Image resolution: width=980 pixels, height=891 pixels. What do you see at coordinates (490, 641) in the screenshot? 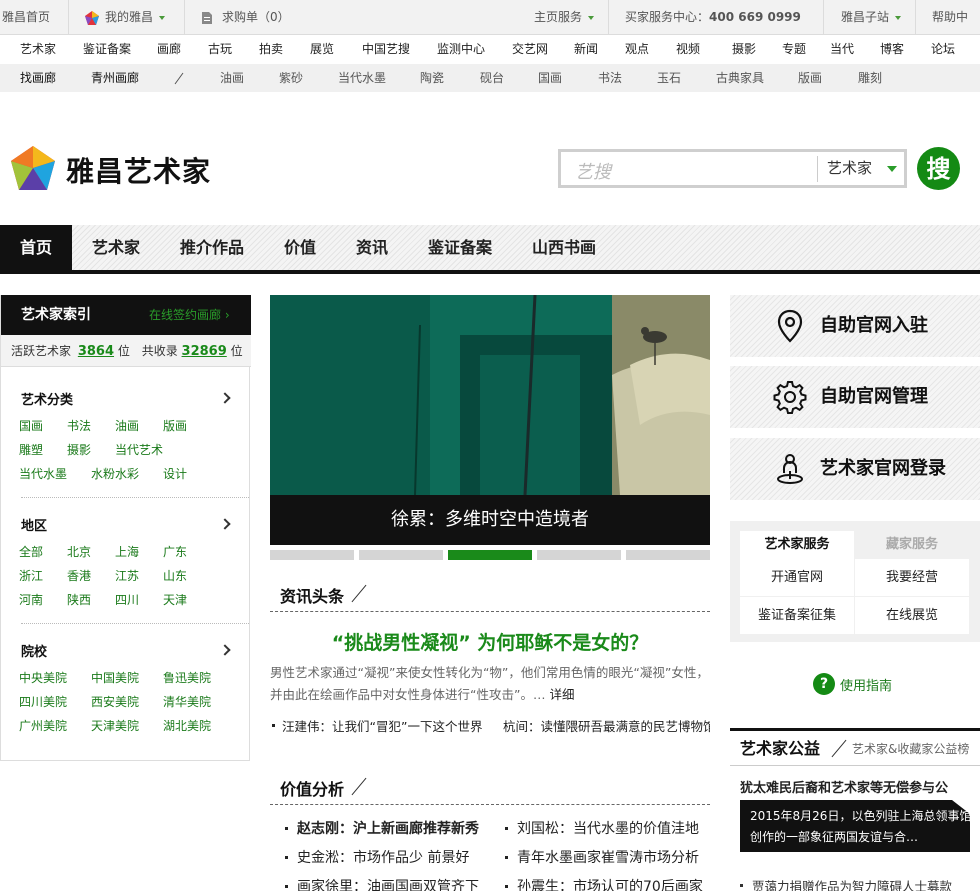
I see `headline-link: “挑战男性凝视” 为何耶稣不是女的？` at bounding box center [490, 641].